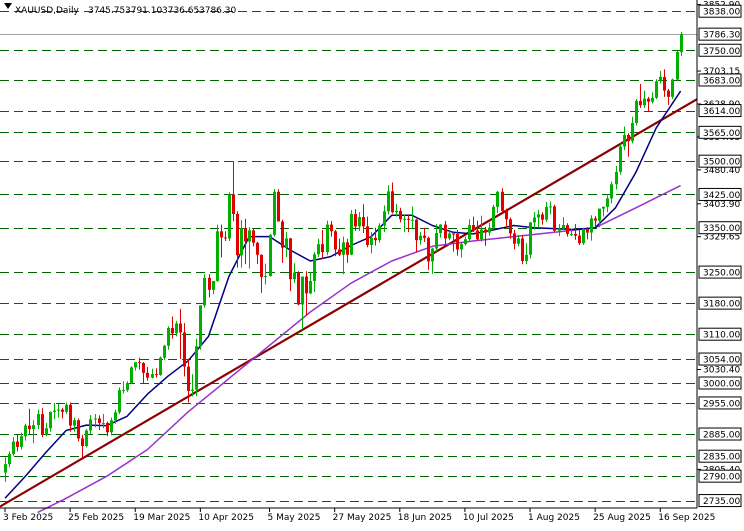 This screenshot has width=744, height=531. Describe the element at coordinates (721, 478) in the screenshot. I see `level-tag-text: 2790.00` at that location.